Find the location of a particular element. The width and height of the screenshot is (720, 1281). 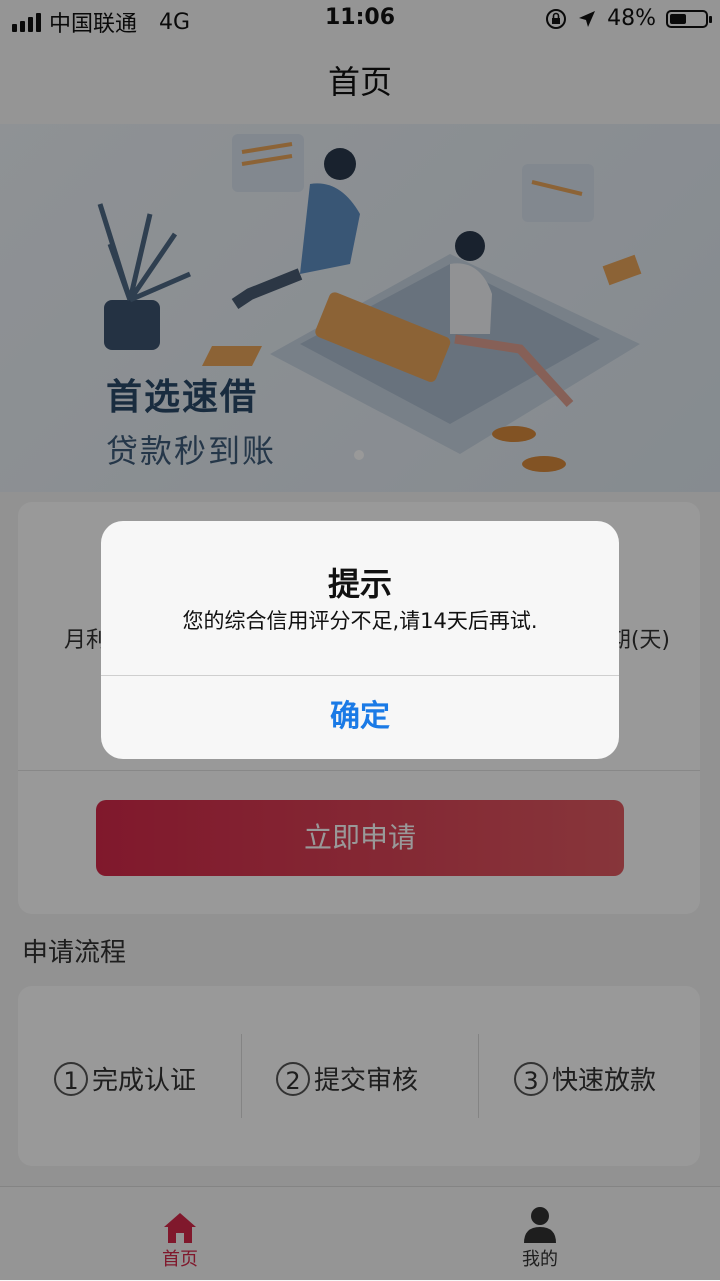

dialog-message: 您的综合信用评分不足,请14天后再试. is located at coordinates (360, 621).